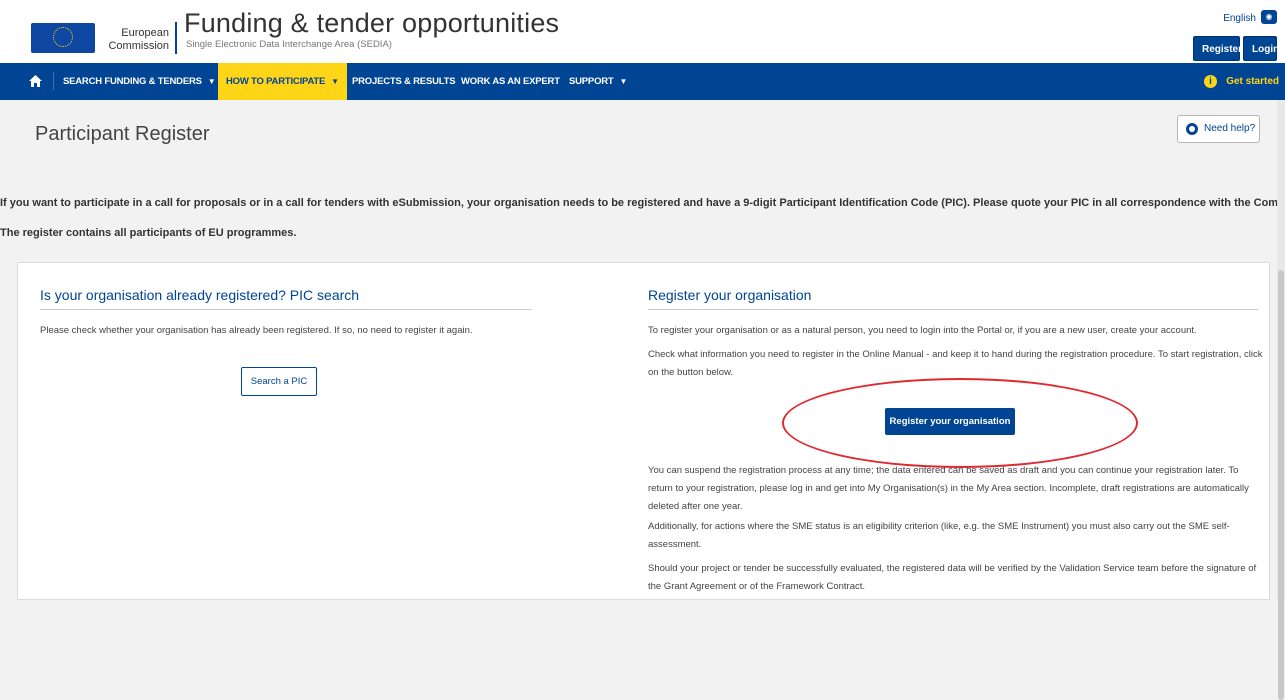 The width and height of the screenshot is (1285, 700). I want to click on login-button: Login, so click(1261, 48).